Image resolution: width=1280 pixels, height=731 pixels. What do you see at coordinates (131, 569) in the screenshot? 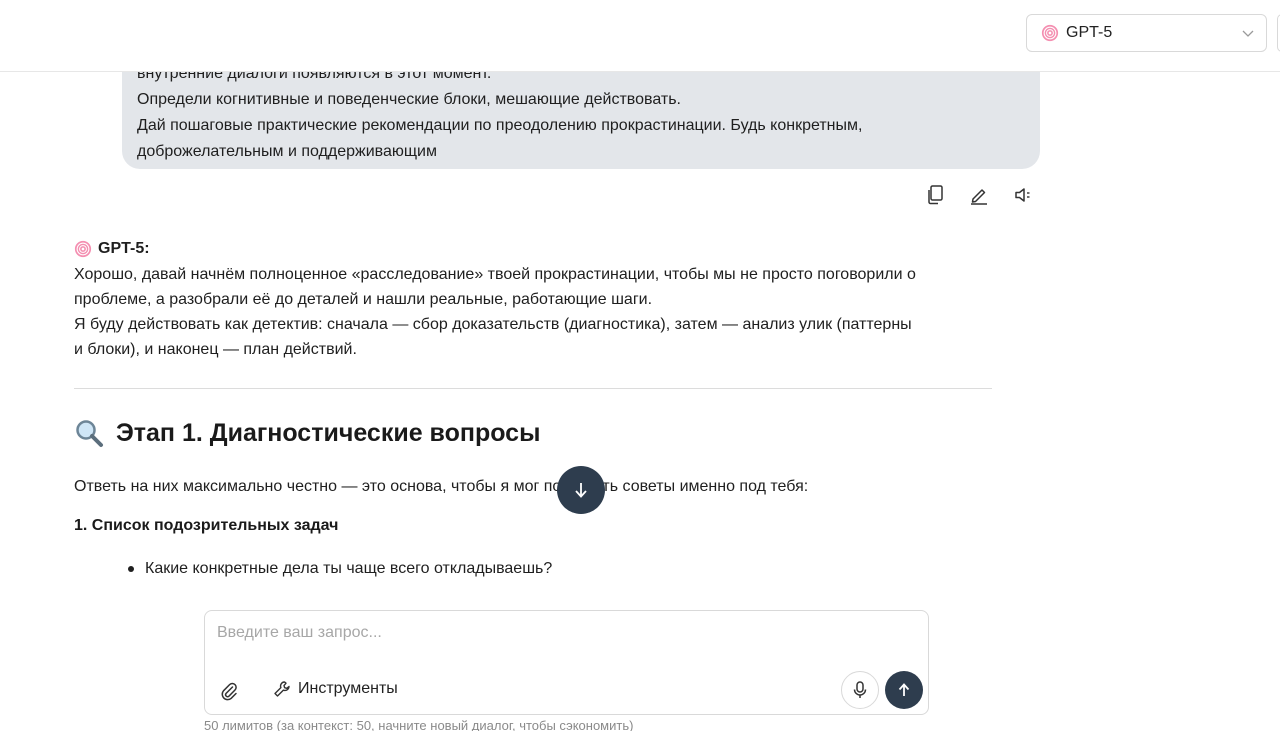
I see `bullet-dot` at bounding box center [131, 569].